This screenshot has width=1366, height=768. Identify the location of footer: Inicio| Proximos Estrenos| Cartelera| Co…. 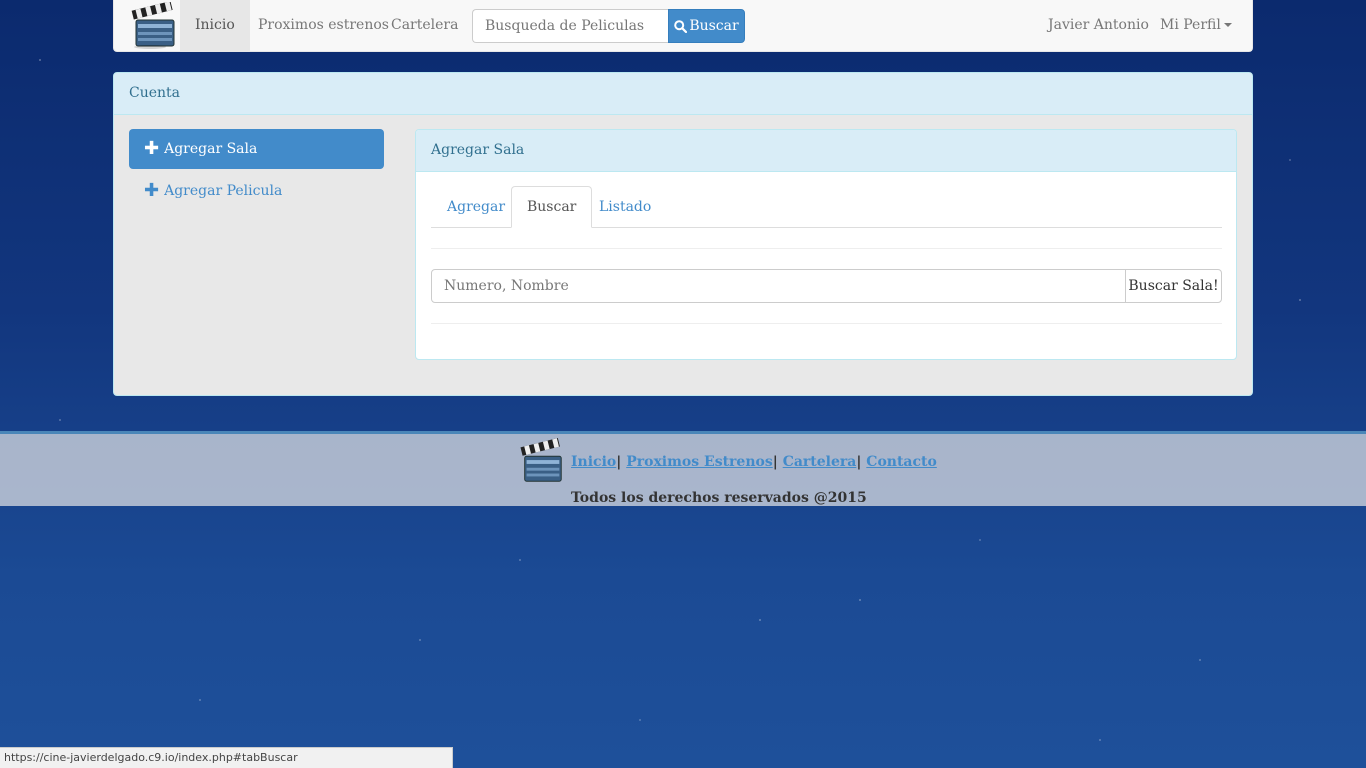
(683, 468).